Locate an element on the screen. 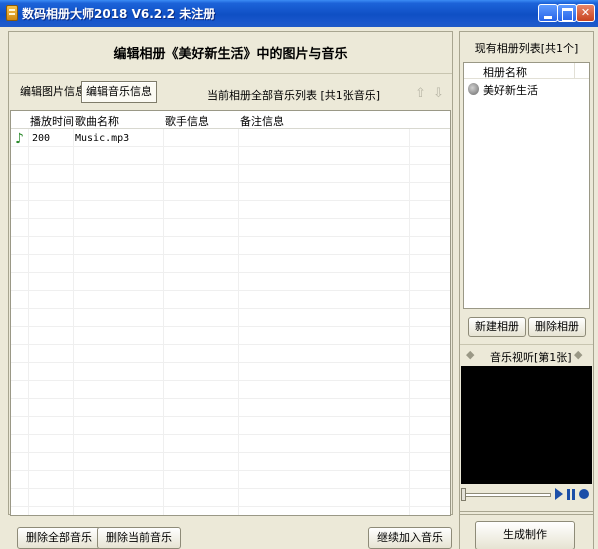 This screenshot has width=598, height=549. album-item-label: 美好新生活 is located at coordinates (510, 90).